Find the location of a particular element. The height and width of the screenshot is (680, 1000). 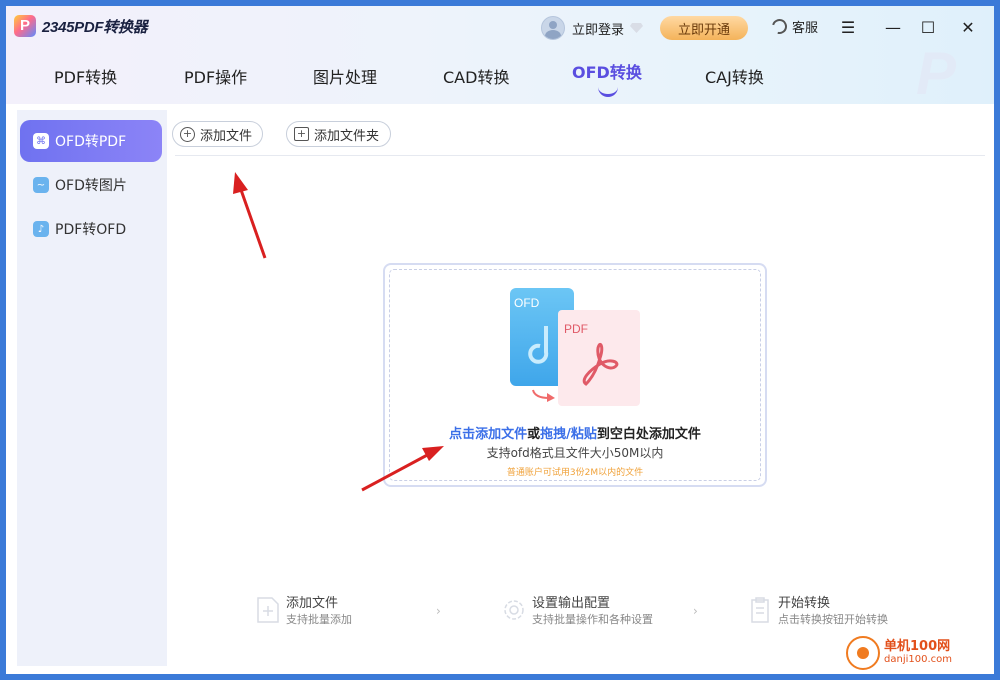

step-title: 设置输出配置 is located at coordinates (571, 603).